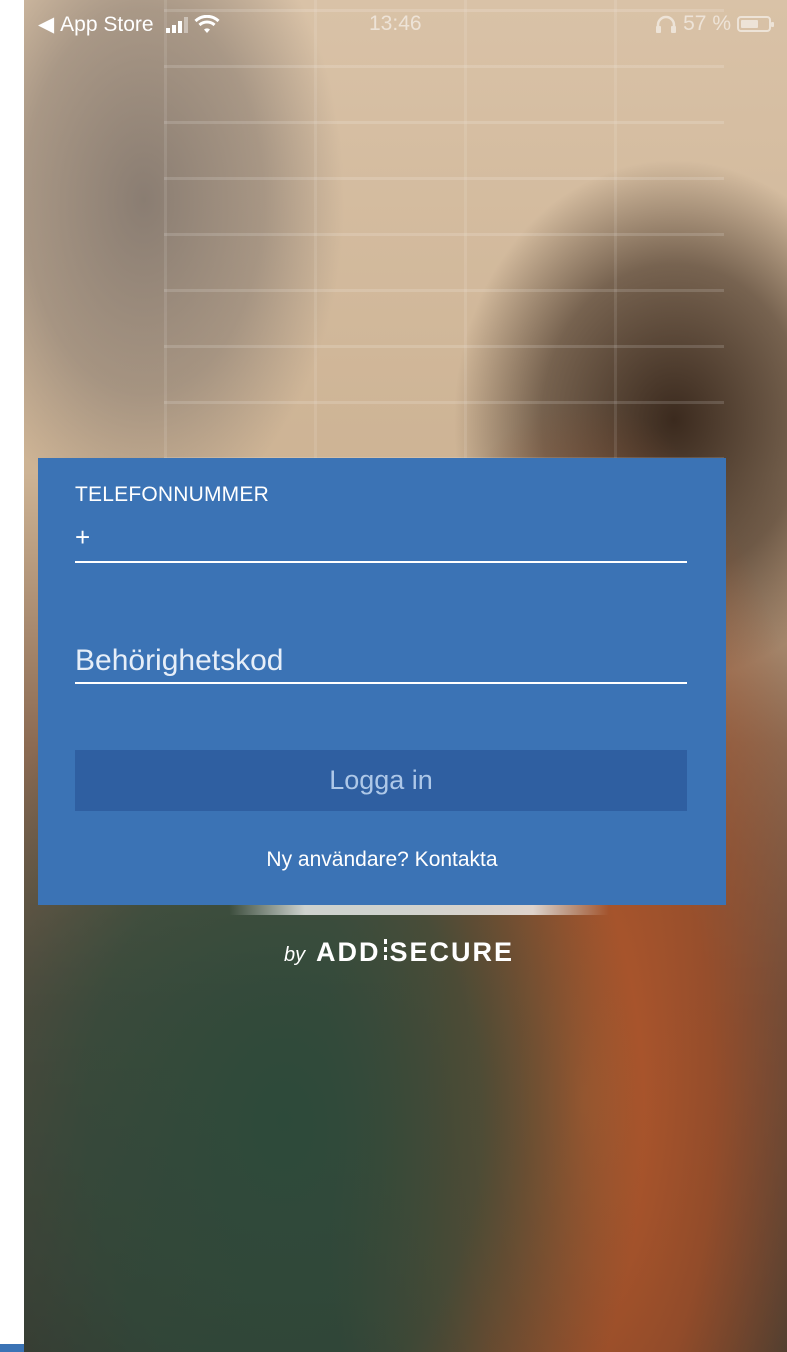  Describe the element at coordinates (707, 23) in the screenshot. I see `battery-percent: 57 %` at that location.